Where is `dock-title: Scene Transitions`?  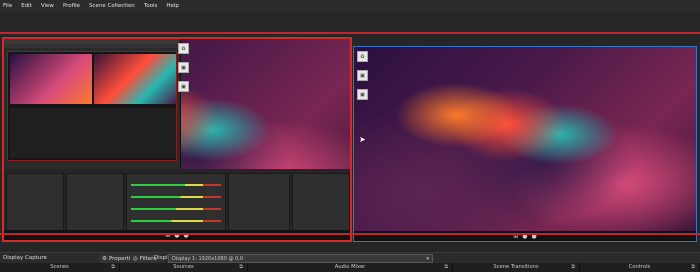
dock-title: Scene Transitions is located at coordinates (516, 267).